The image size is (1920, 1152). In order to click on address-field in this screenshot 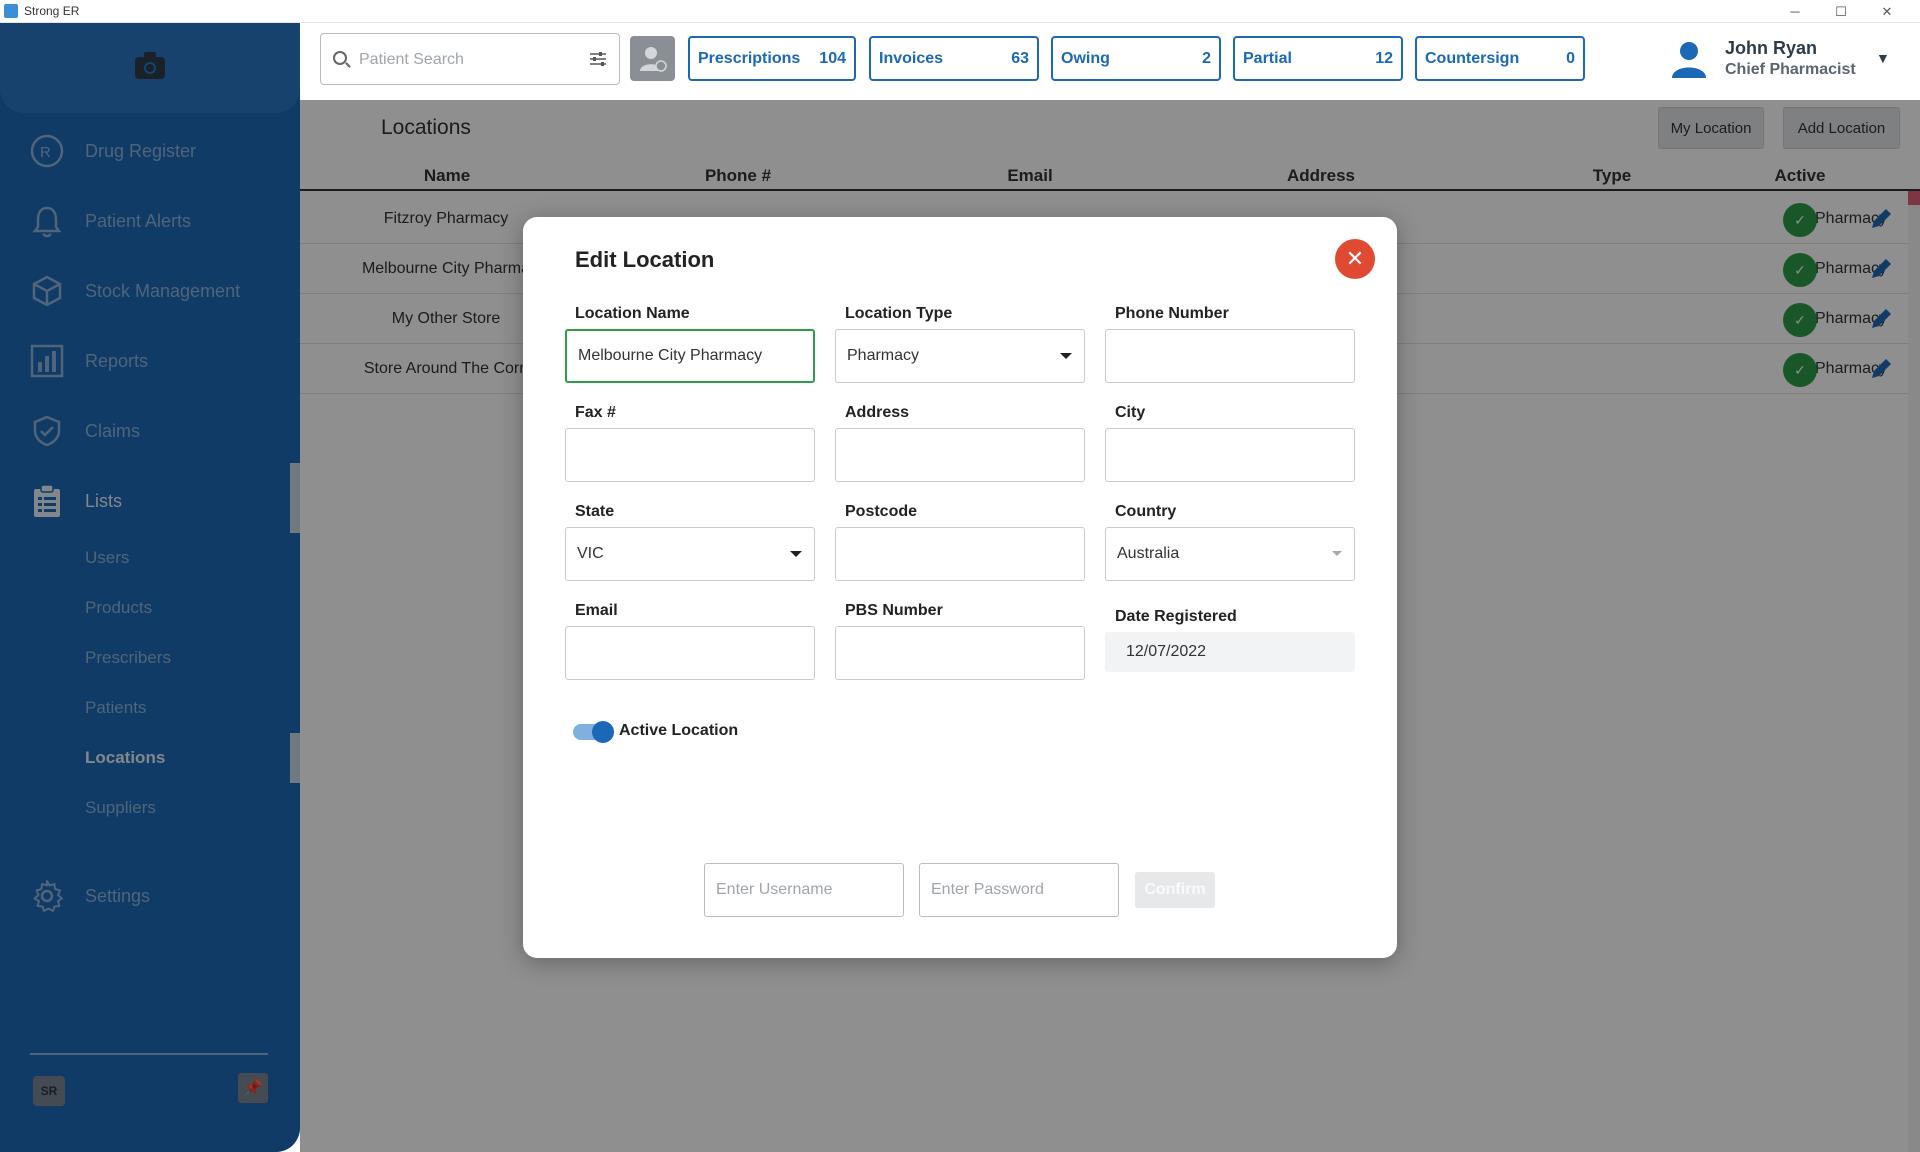, I will do `click(960, 455)`.